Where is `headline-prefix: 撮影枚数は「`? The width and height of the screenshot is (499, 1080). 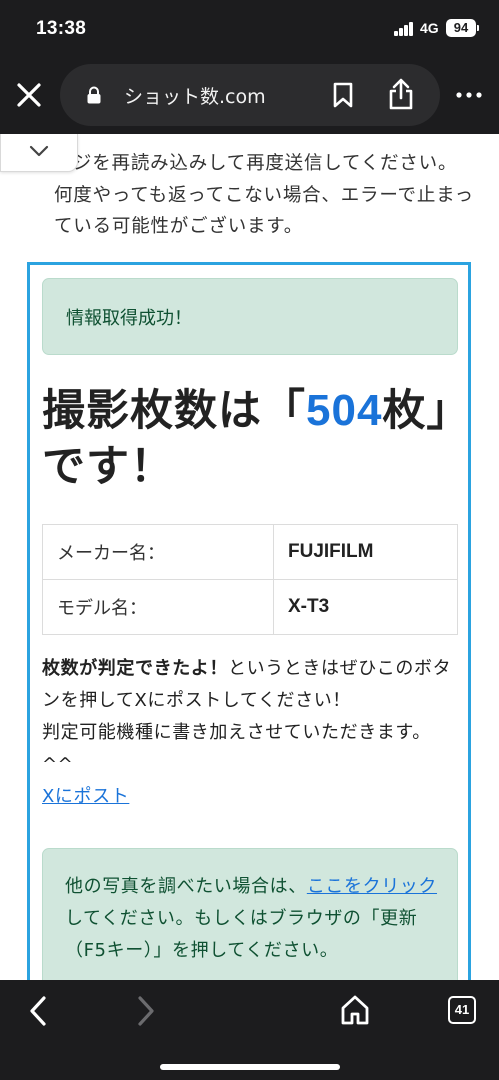 headline-prefix: 撮影枚数は「 is located at coordinates (174, 411).